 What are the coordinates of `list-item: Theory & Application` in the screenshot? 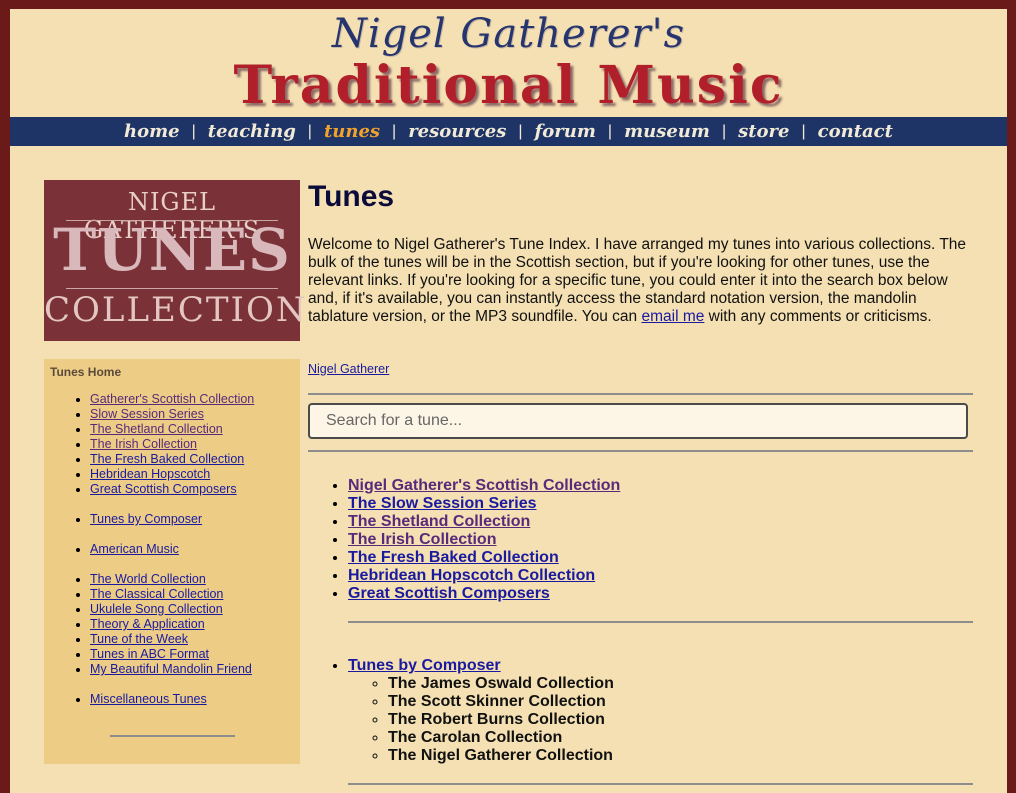 It's located at (171, 624).